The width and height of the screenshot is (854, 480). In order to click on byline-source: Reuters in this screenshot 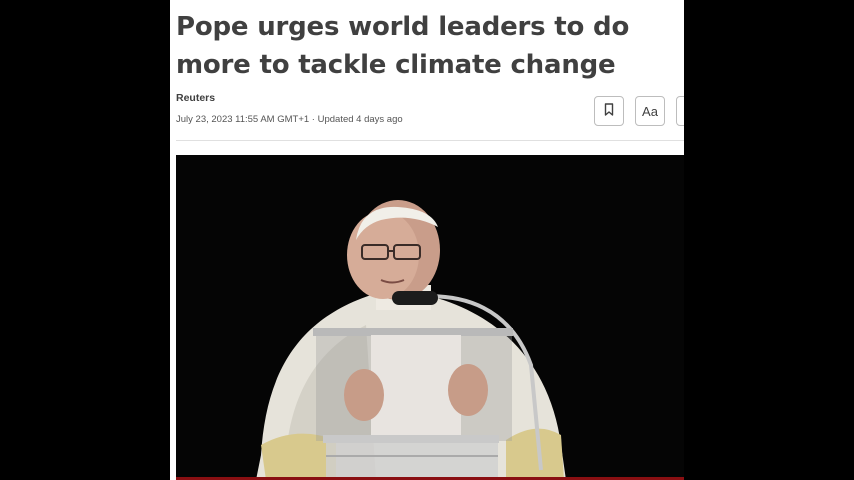, I will do `click(195, 98)`.